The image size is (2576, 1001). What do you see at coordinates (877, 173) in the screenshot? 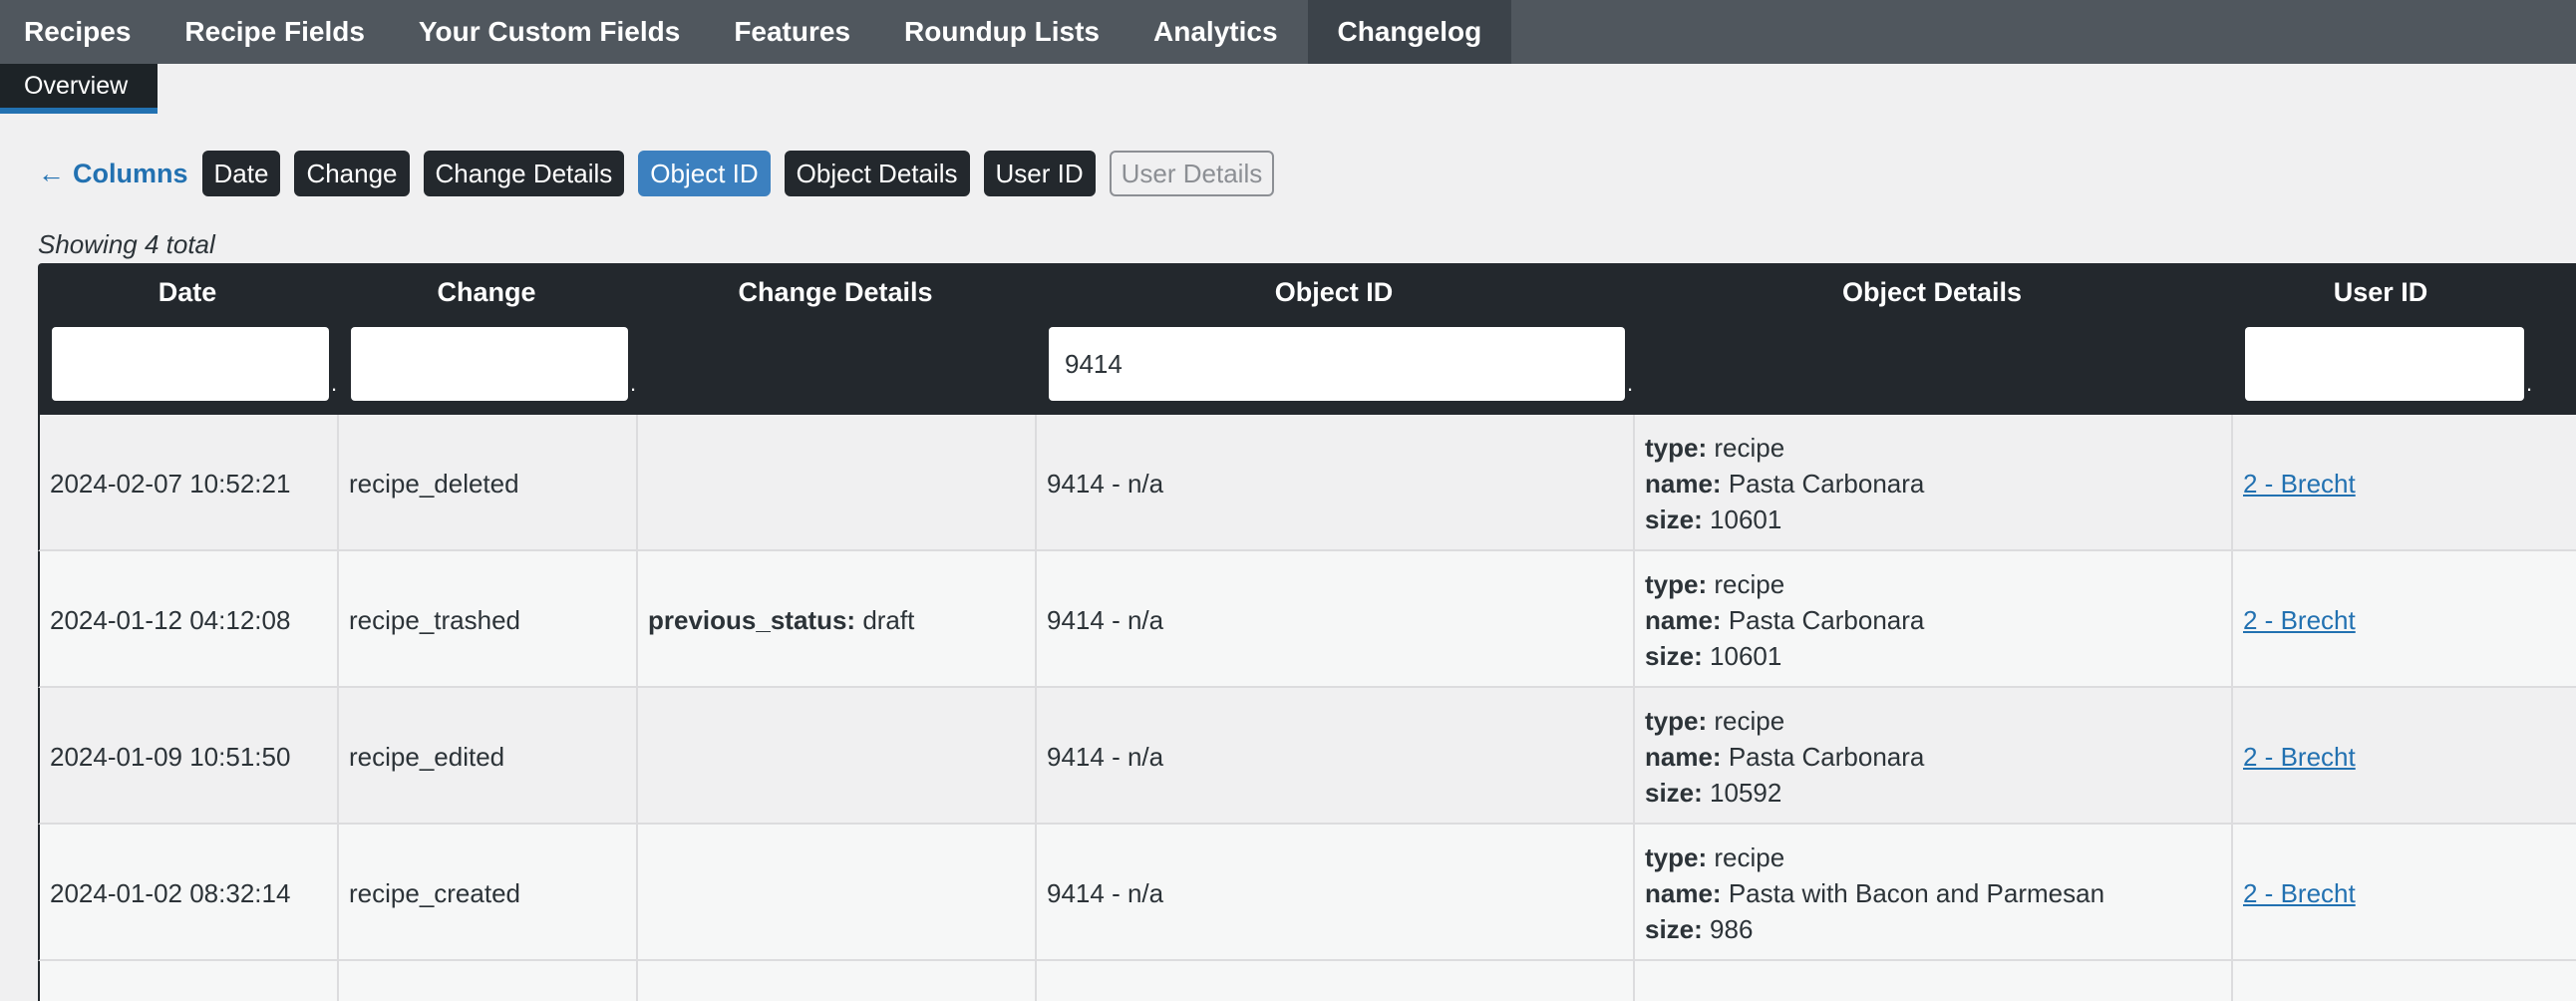
I see `column-toggle-object-details: Object Details` at bounding box center [877, 173].